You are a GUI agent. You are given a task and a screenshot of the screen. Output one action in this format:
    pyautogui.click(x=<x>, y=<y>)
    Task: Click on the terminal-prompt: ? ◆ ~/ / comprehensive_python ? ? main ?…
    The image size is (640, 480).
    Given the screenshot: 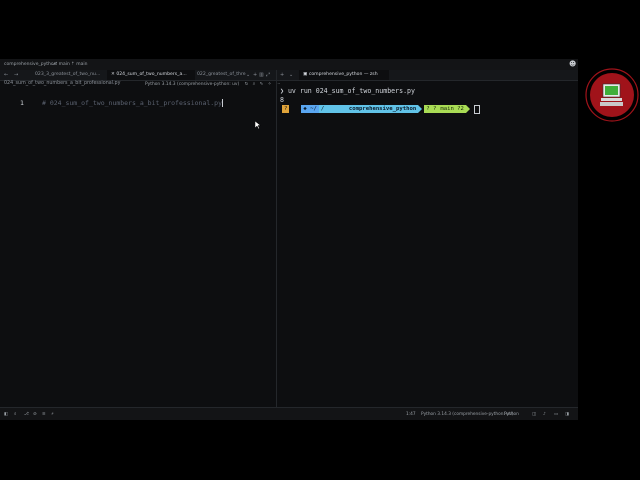 What is the action you would take?
    pyautogui.click(x=381, y=109)
    